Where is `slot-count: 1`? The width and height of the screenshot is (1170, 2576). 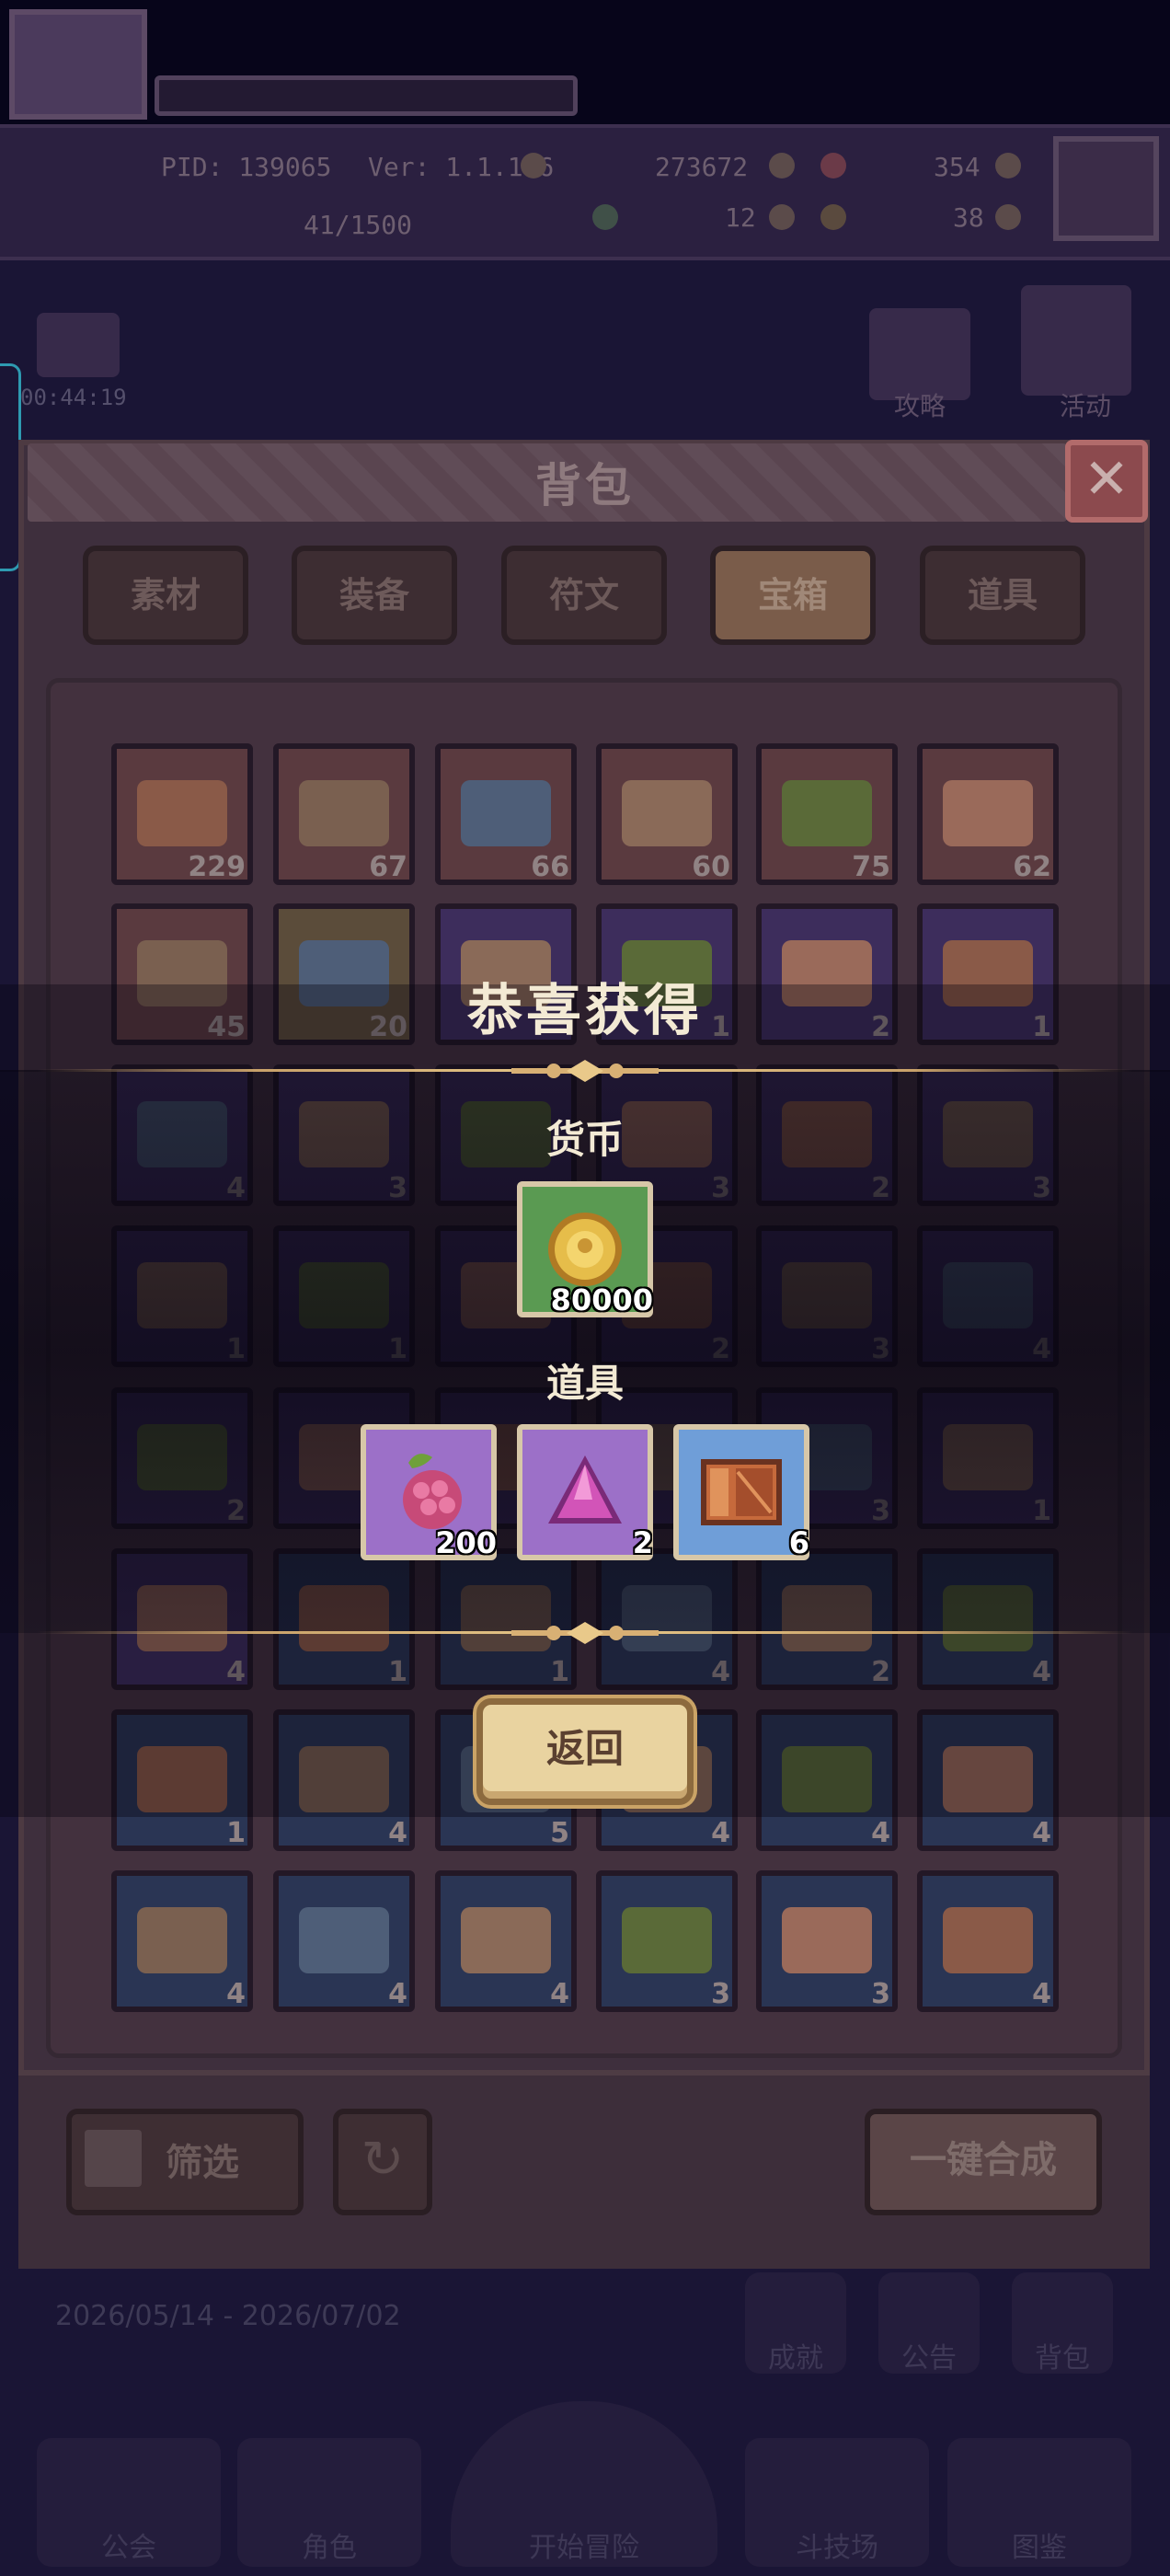 slot-count: 1 is located at coordinates (236, 1833).